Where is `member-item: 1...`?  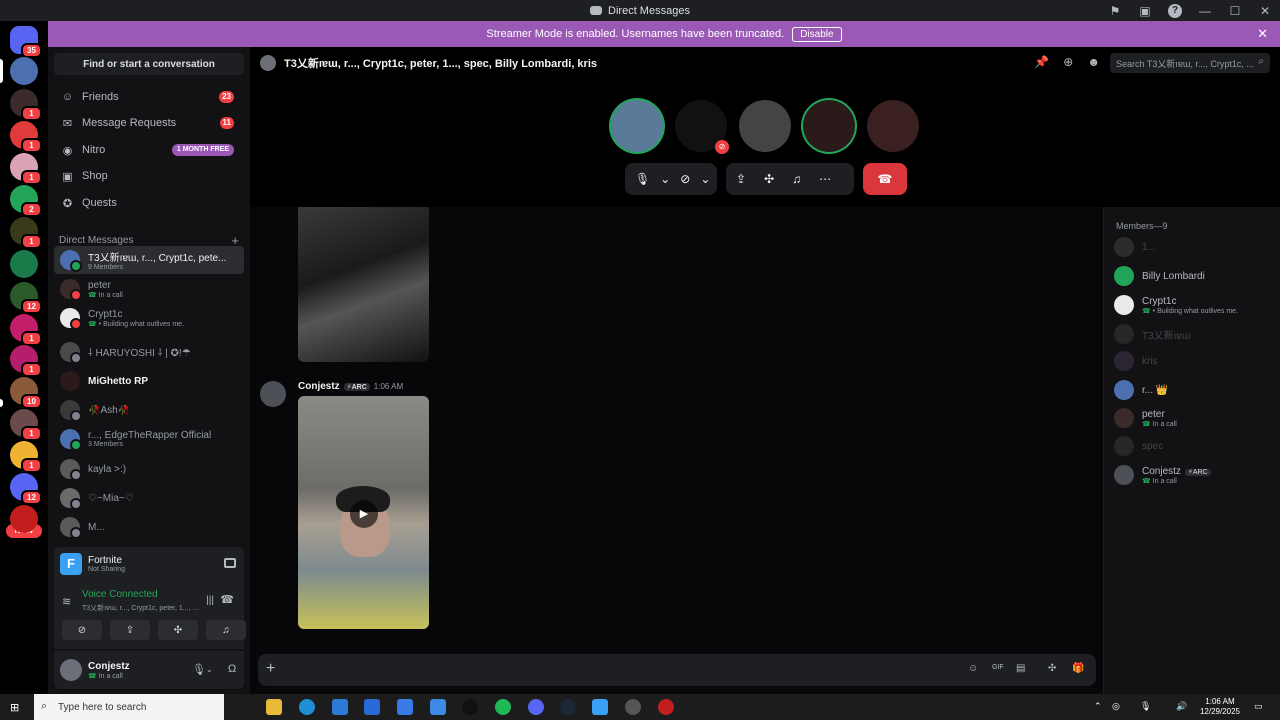 member-item: 1... is located at coordinates (1194, 247).